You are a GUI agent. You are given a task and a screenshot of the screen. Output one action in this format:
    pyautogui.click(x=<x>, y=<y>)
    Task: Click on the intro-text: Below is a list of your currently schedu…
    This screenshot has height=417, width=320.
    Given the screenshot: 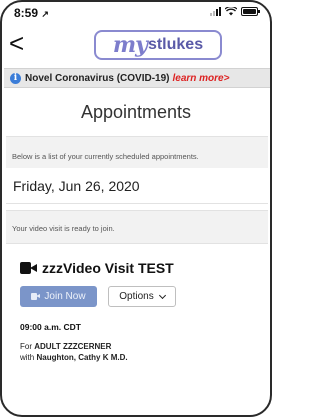 What is the action you would take?
    pyautogui.click(x=105, y=156)
    